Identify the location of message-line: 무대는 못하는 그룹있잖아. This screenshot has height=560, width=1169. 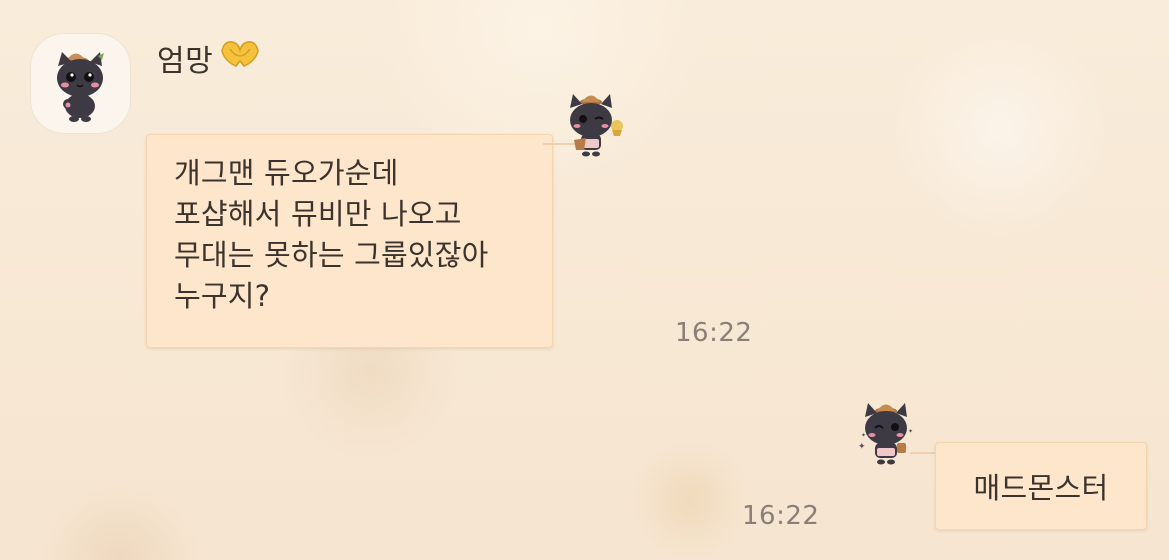
(331, 255).